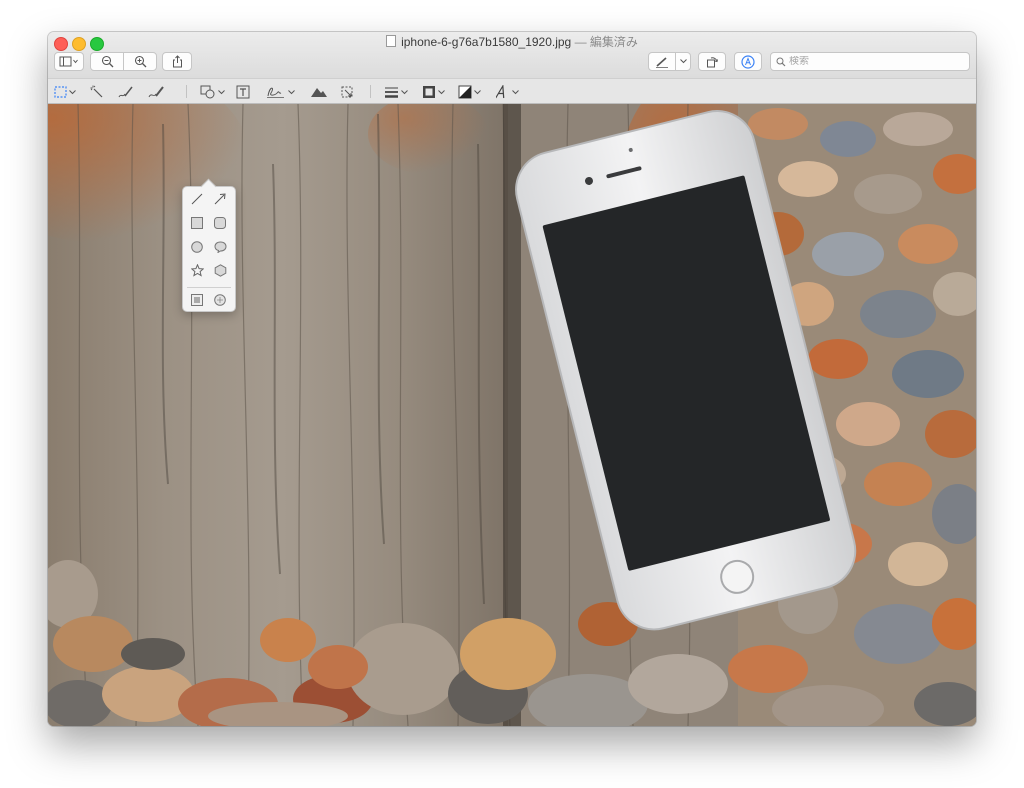 The width and height of the screenshot is (1024, 788). I want to click on shape-mask, so click(197, 300).